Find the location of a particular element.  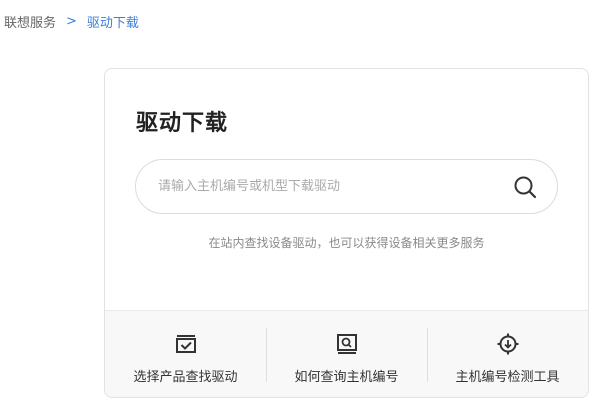

search-icon is located at coordinates (525, 187).